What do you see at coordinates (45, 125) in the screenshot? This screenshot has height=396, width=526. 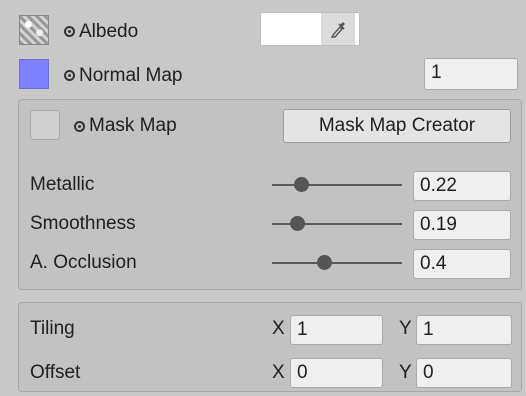 I see `mask-map-texture-thumbnail` at bounding box center [45, 125].